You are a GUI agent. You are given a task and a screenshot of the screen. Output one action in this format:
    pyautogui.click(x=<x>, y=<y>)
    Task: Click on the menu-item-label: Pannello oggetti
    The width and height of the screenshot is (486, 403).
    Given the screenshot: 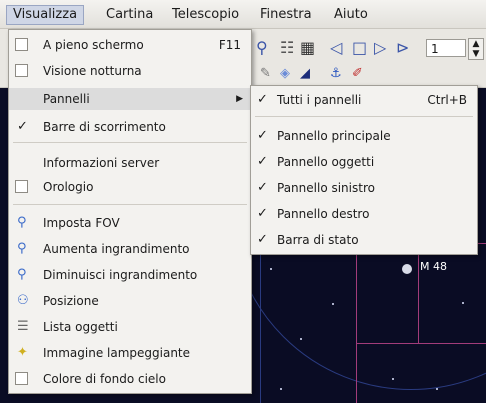 What is the action you would take?
    pyautogui.click(x=326, y=162)
    